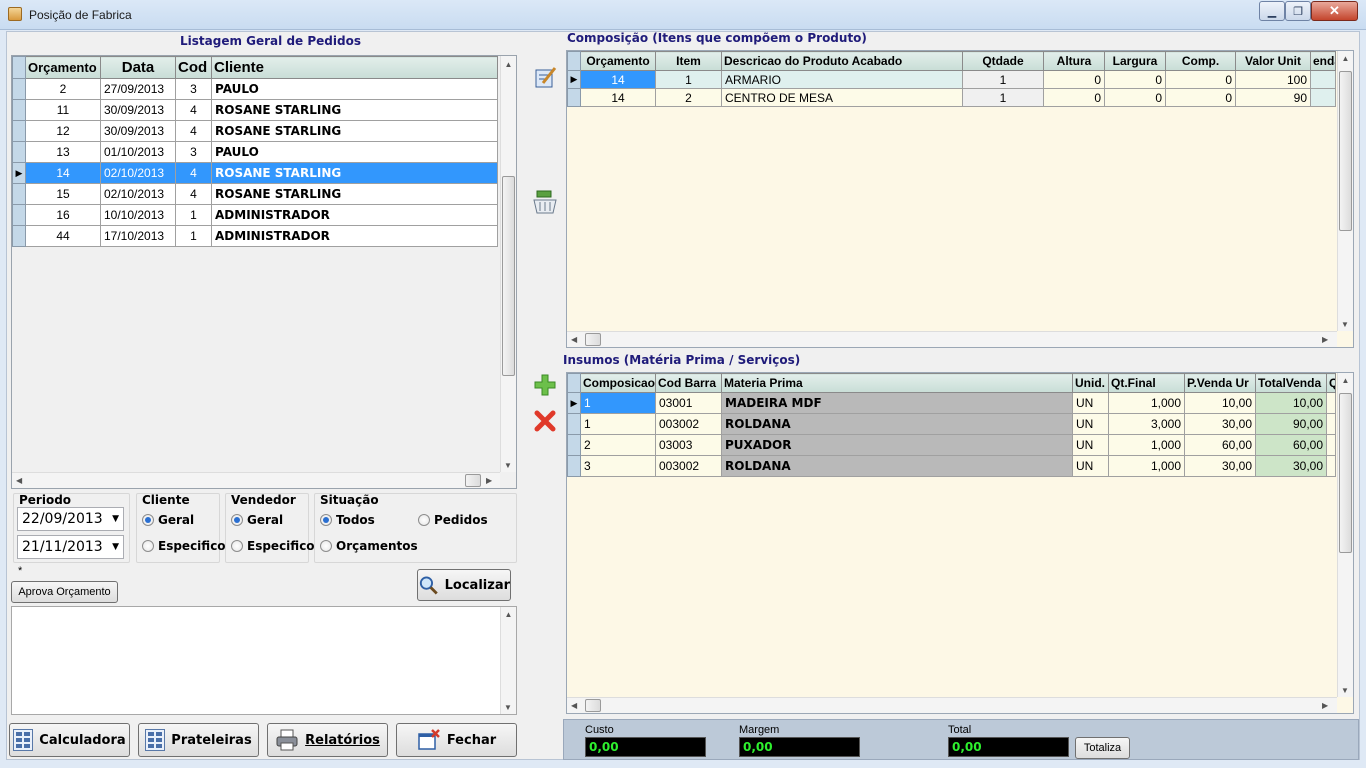 The height and width of the screenshot is (768, 1366). What do you see at coordinates (1291, 445) in the screenshot?
I see `cell-total-venda: 60,00` at bounding box center [1291, 445].